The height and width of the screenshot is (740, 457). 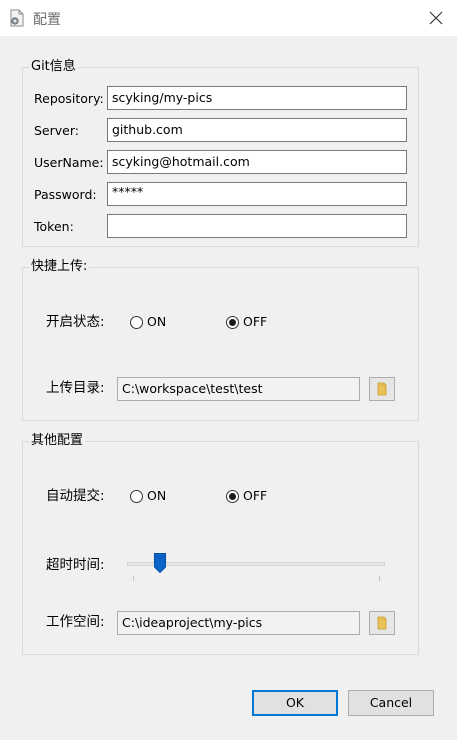 What do you see at coordinates (160, 564) in the screenshot?
I see `timeout-slider-thumb` at bounding box center [160, 564].